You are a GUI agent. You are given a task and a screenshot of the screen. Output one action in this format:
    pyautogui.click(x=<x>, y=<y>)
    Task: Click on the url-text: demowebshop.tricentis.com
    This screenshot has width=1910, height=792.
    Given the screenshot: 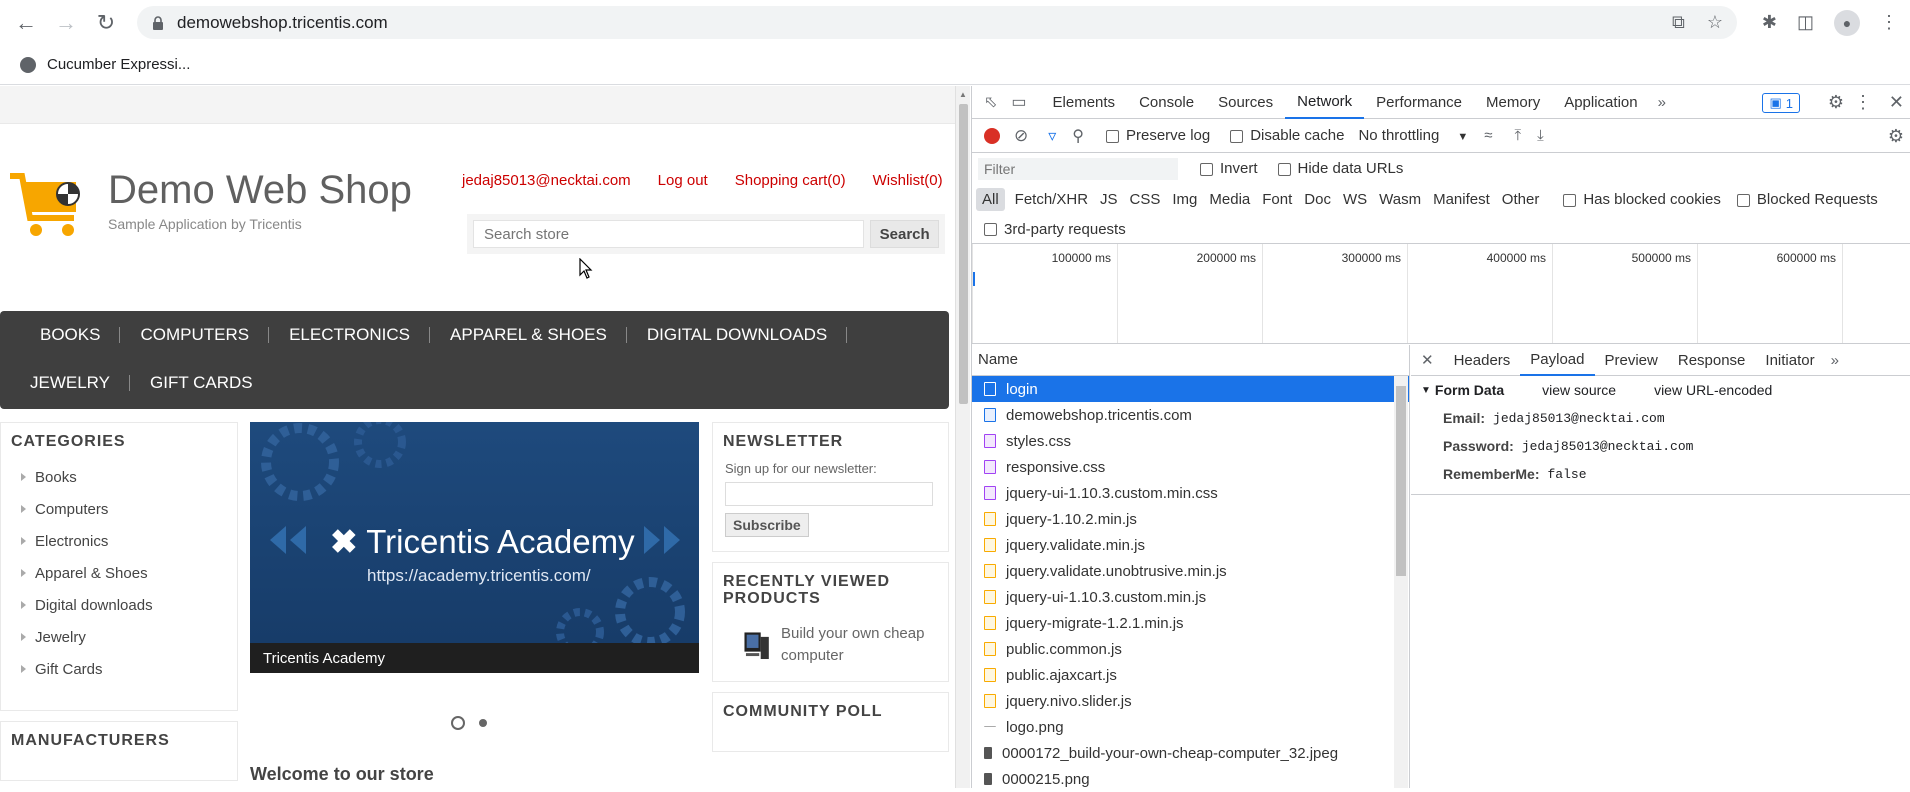 What is the action you would take?
    pyautogui.click(x=282, y=23)
    